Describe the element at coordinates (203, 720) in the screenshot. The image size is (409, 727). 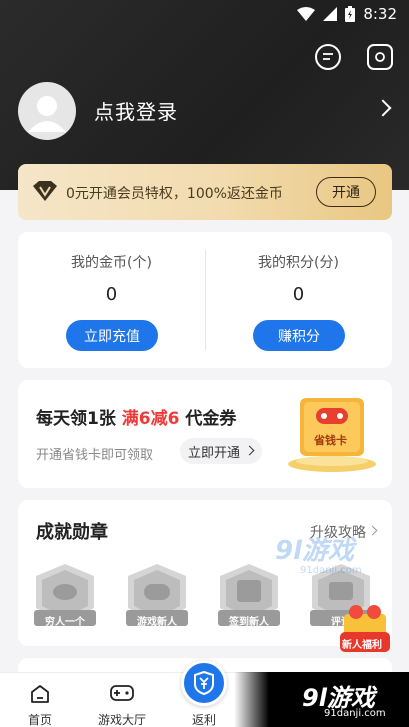
I see `nav-label: 返利` at that location.